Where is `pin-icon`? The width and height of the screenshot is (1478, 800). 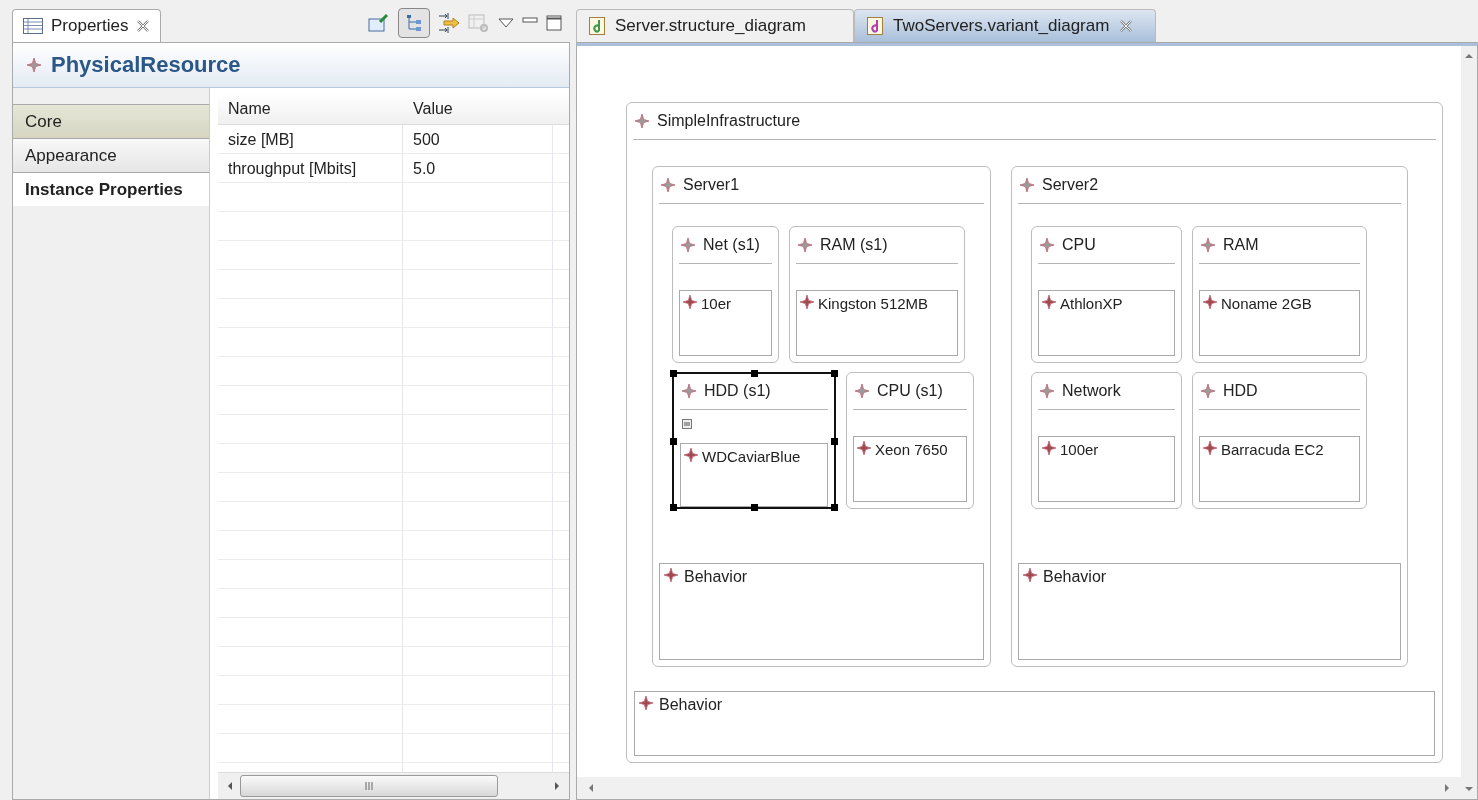
pin-icon is located at coordinates (379, 23).